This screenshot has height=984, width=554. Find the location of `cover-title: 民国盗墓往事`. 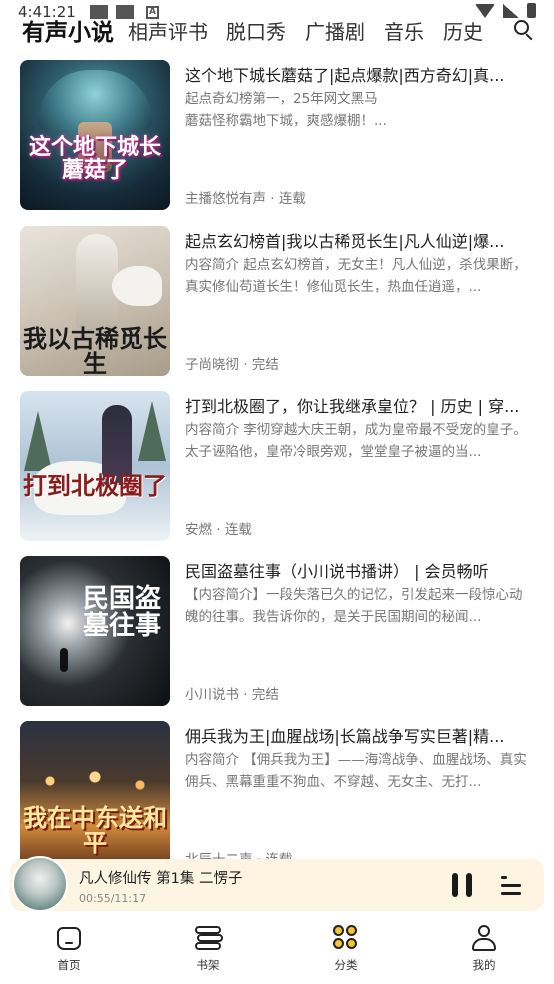

cover-title: 民国盗墓往事 is located at coordinates (121, 613).